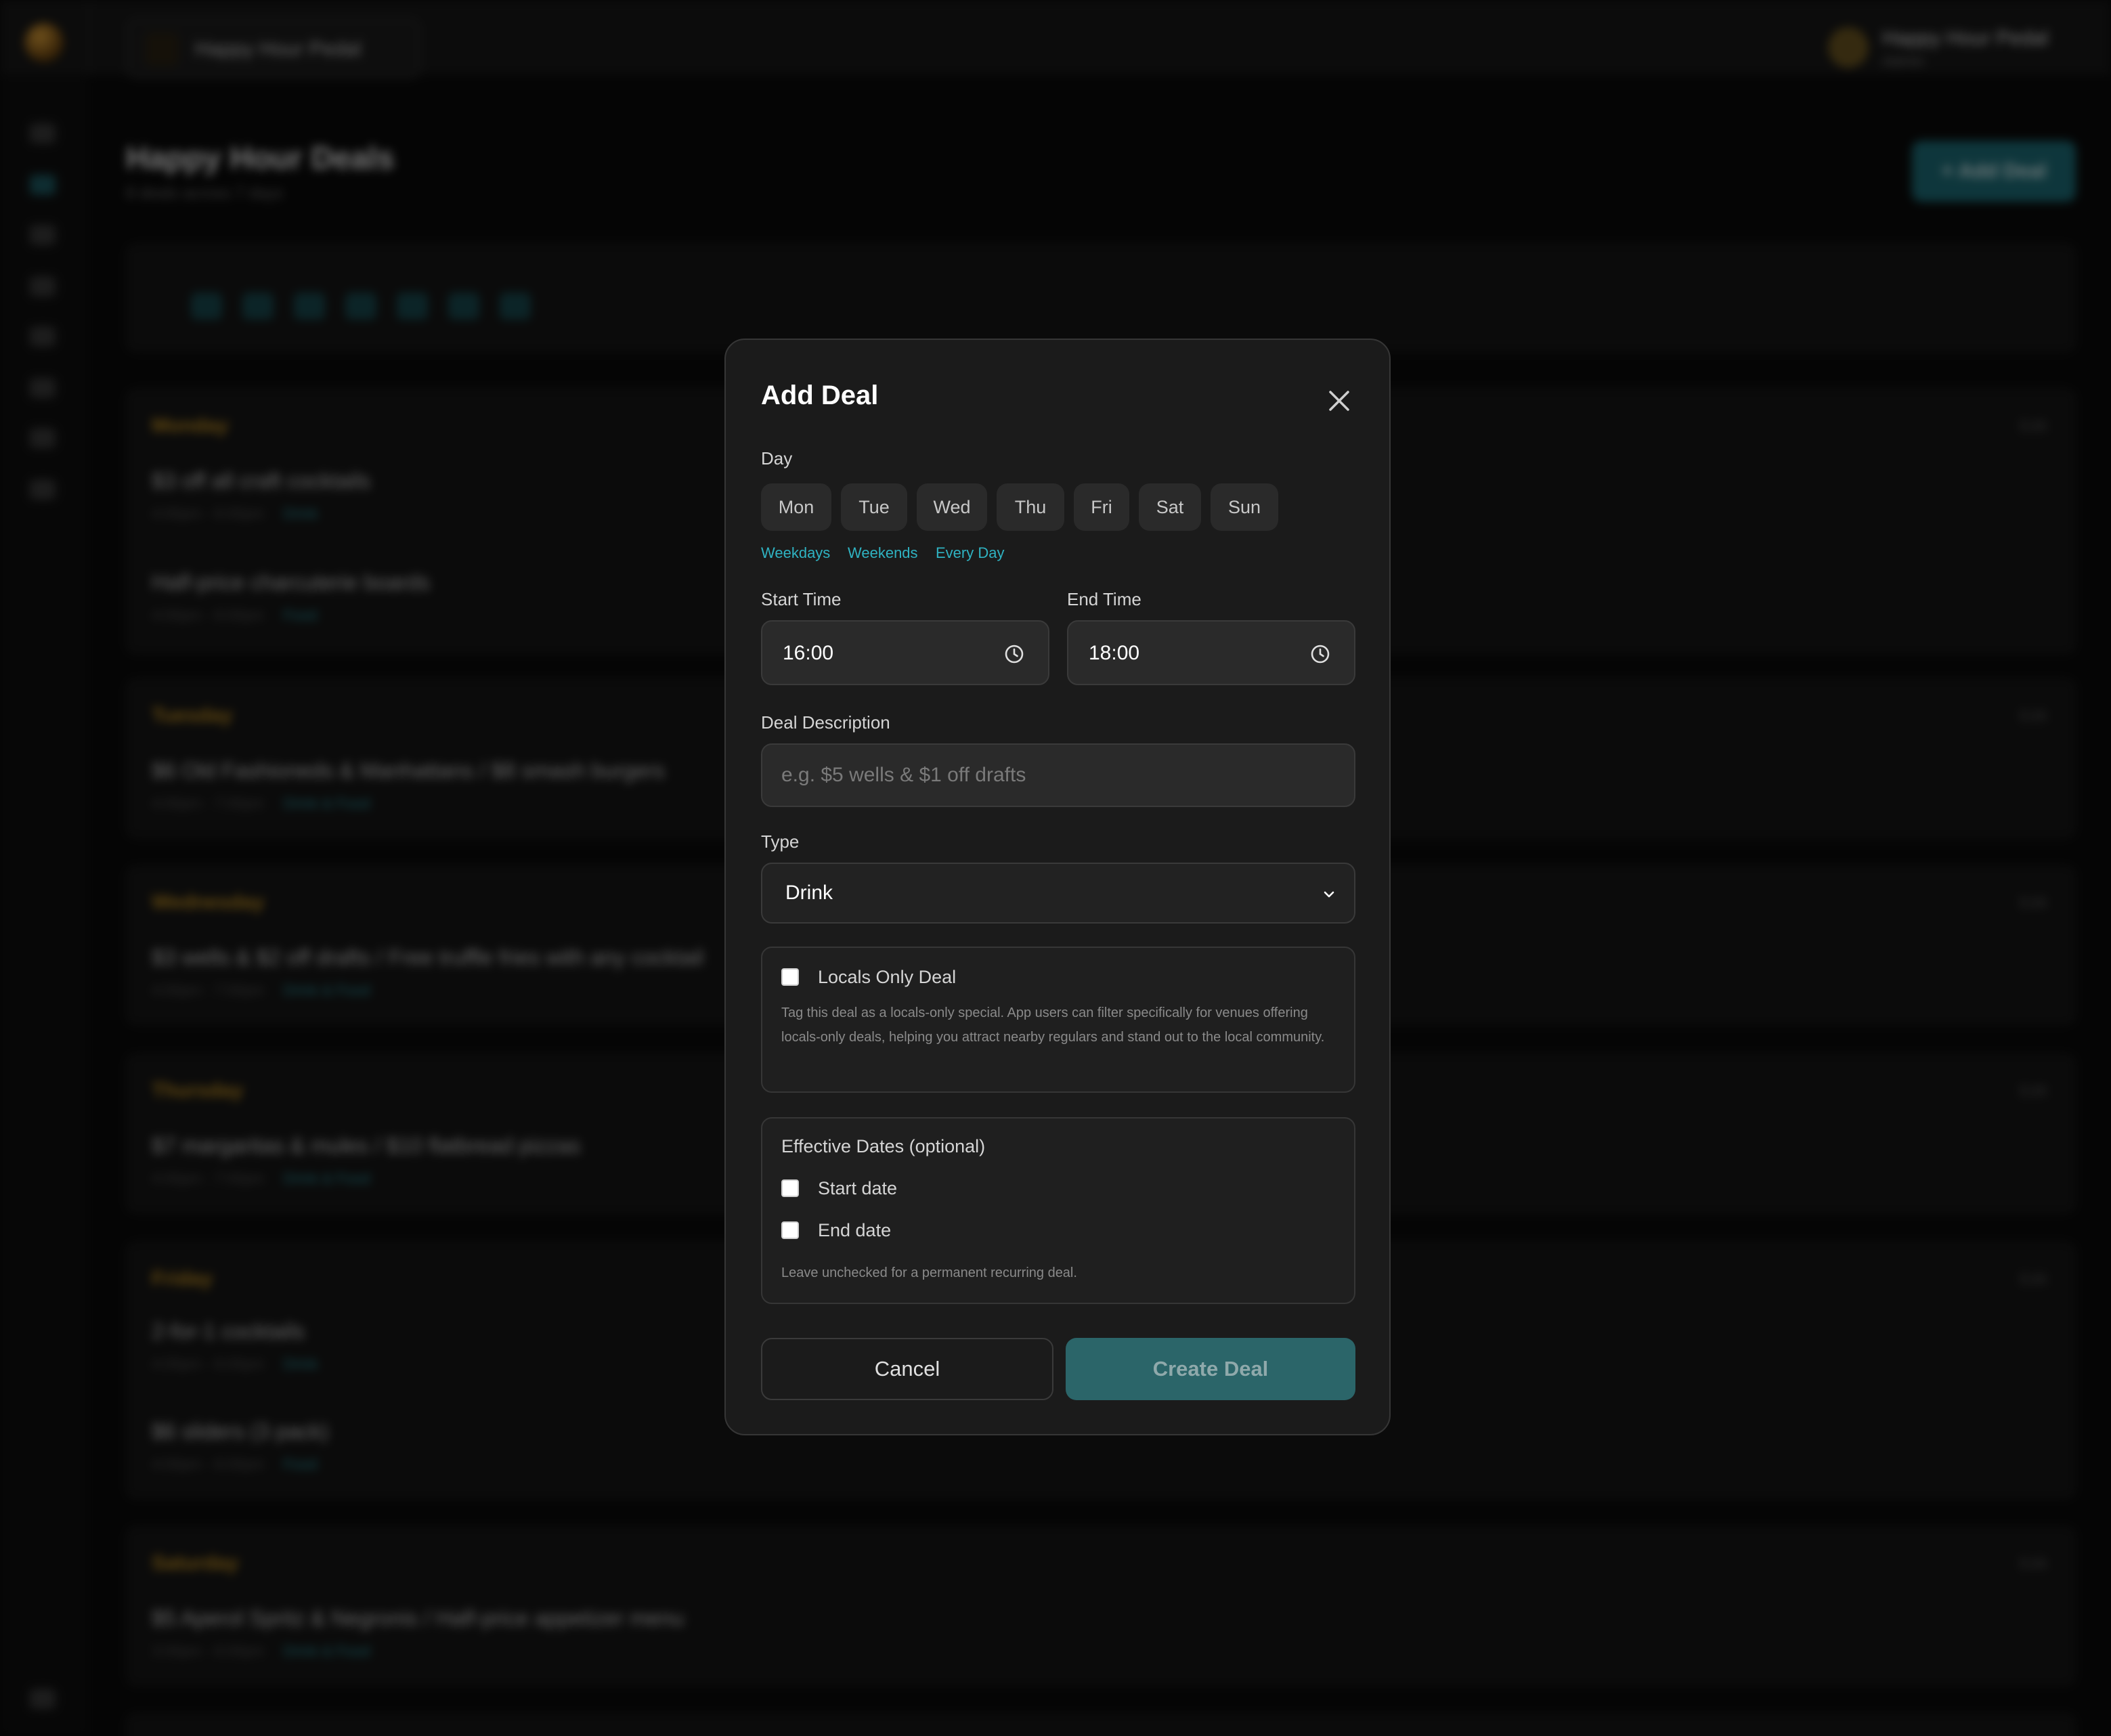  Describe the element at coordinates (802, 599) in the screenshot. I see `start-time-label: Start Time` at that location.